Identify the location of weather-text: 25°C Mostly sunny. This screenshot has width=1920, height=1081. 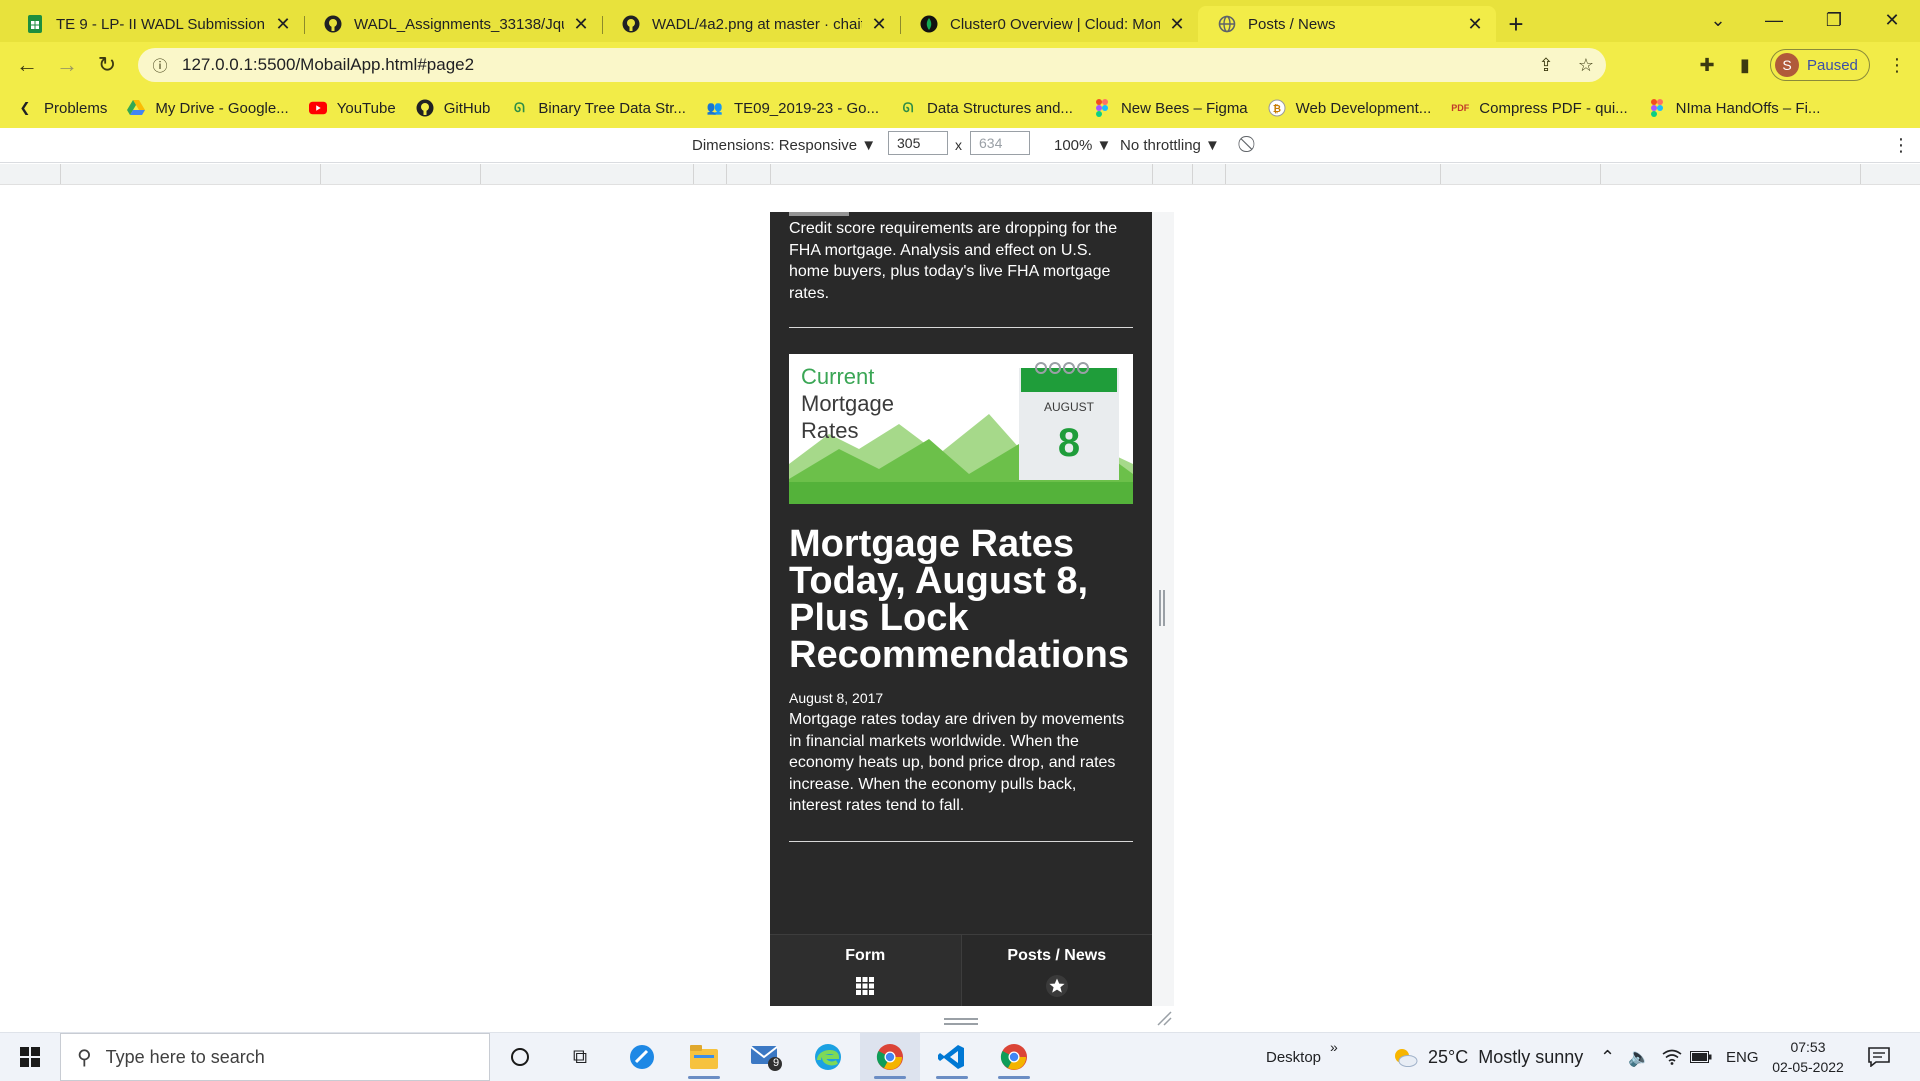
(1505, 1057).